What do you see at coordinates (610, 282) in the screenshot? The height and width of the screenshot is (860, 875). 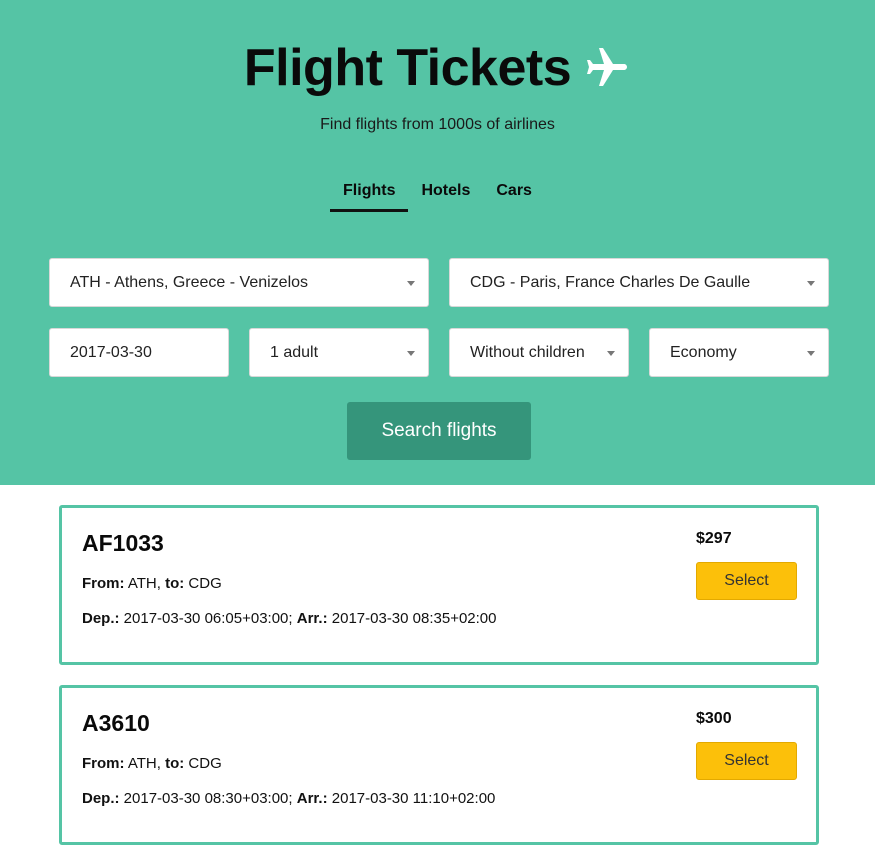 I see `destination-value: CDG - Paris, France Charles De Gaulle` at bounding box center [610, 282].